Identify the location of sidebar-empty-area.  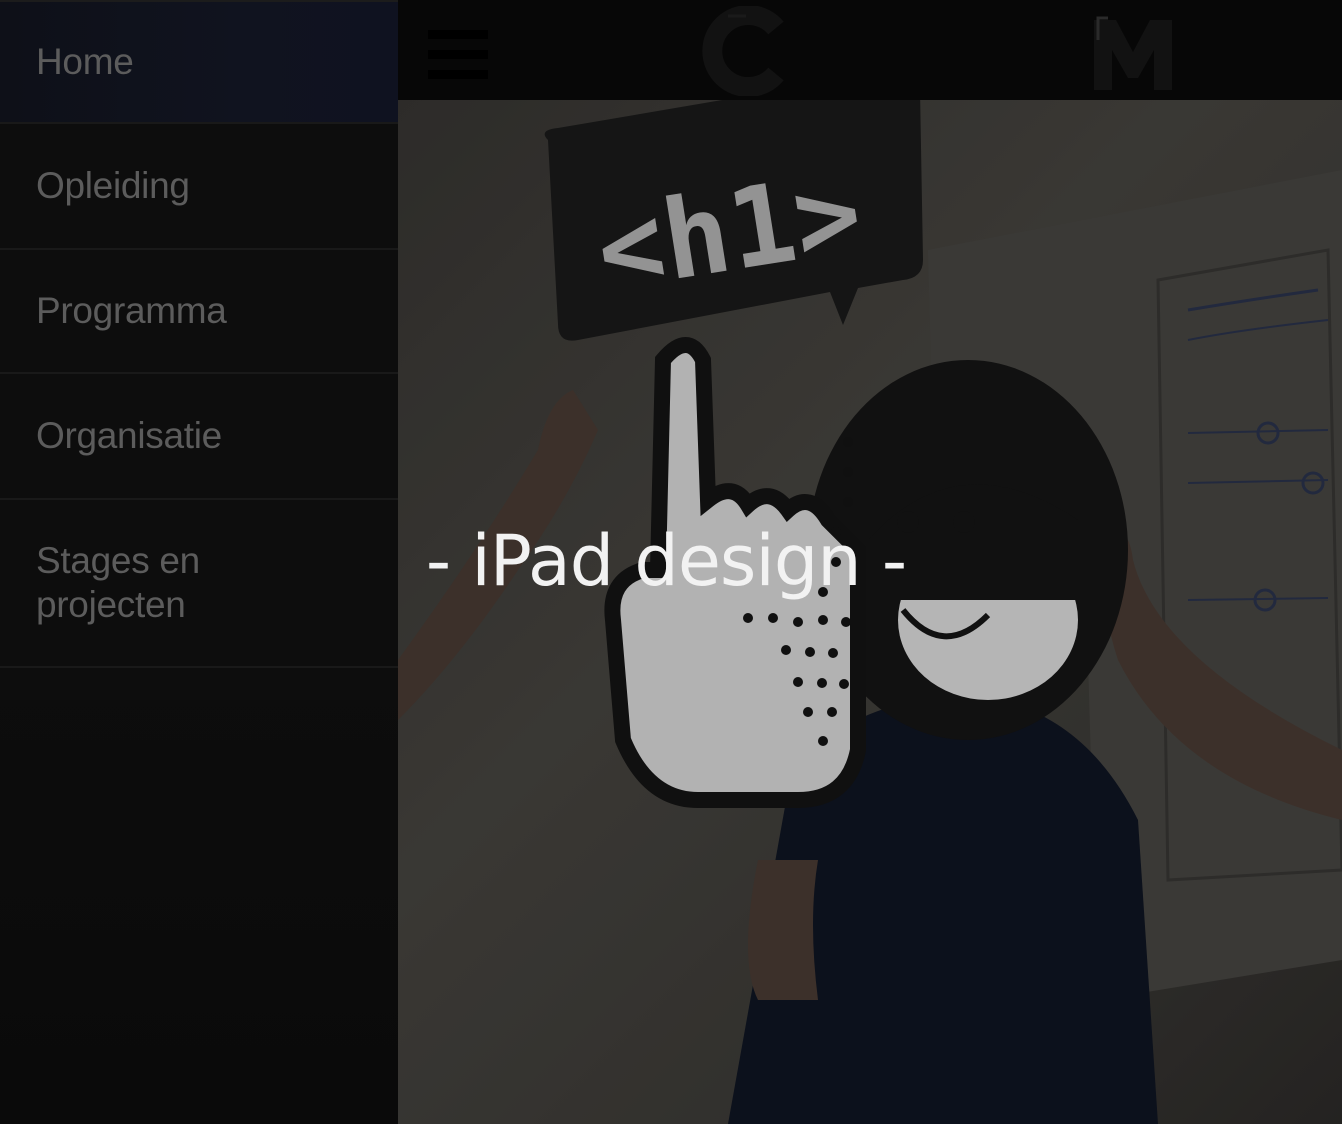
(199, 896).